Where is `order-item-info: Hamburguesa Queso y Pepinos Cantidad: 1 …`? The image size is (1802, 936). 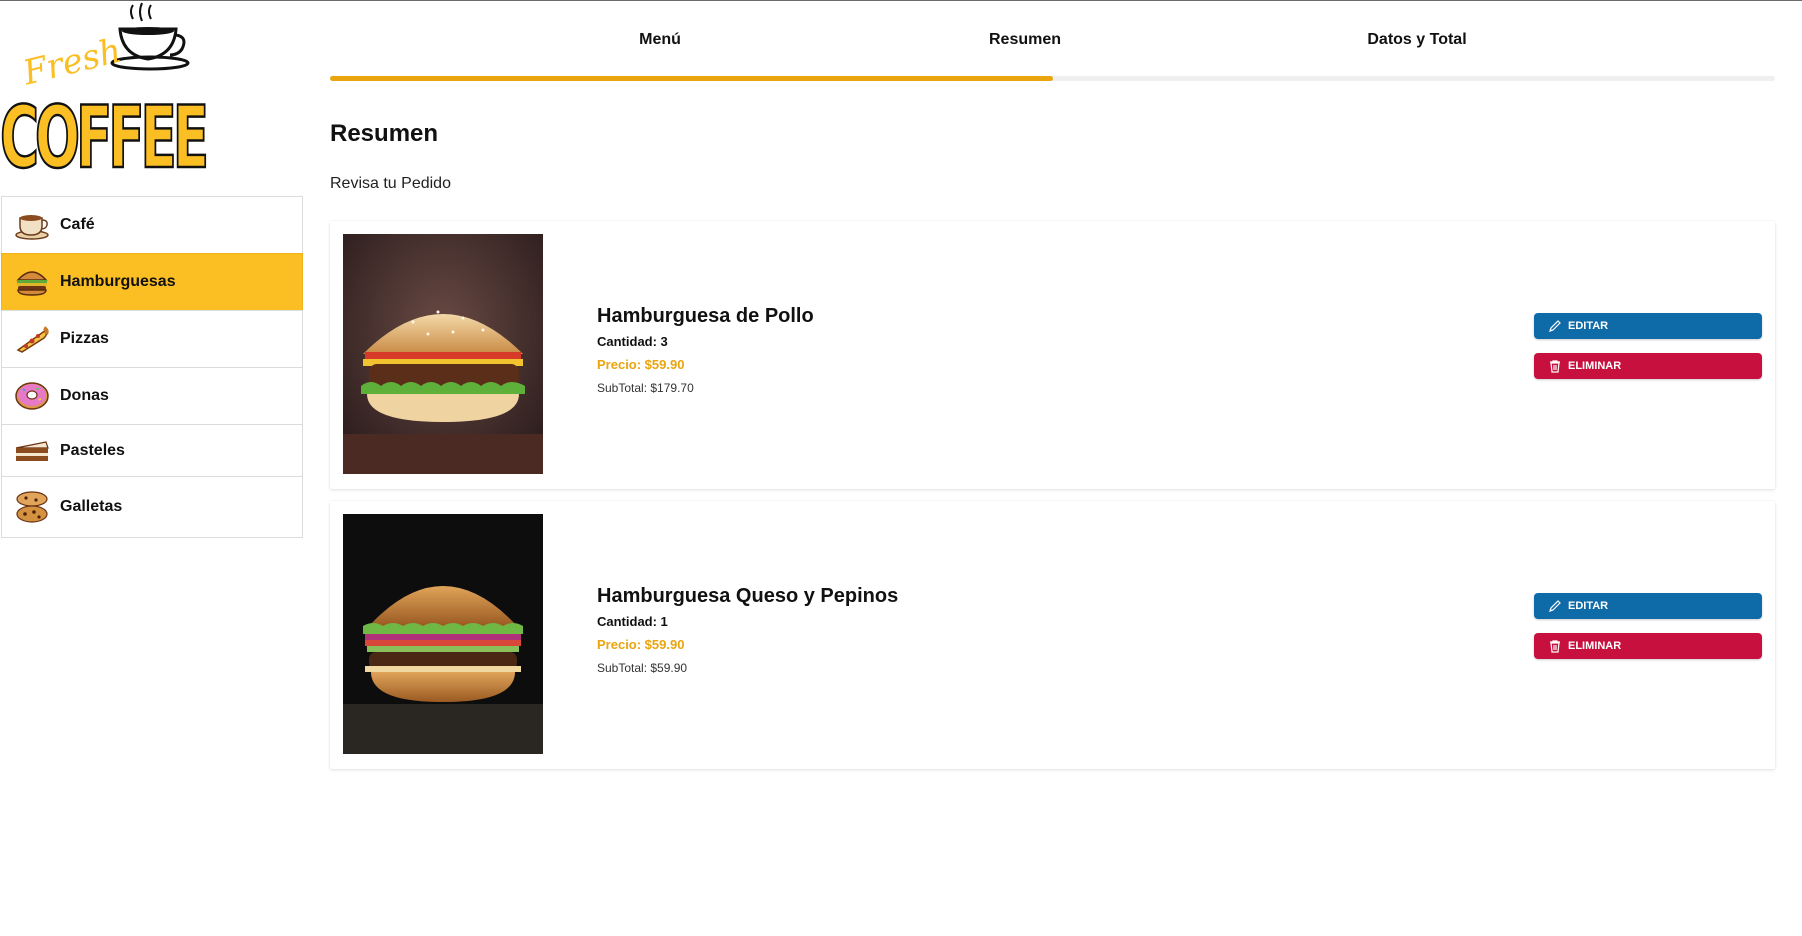
order-item-info: Hamburguesa Queso y Pepinos Cantidad: 1 … is located at coordinates (747, 630).